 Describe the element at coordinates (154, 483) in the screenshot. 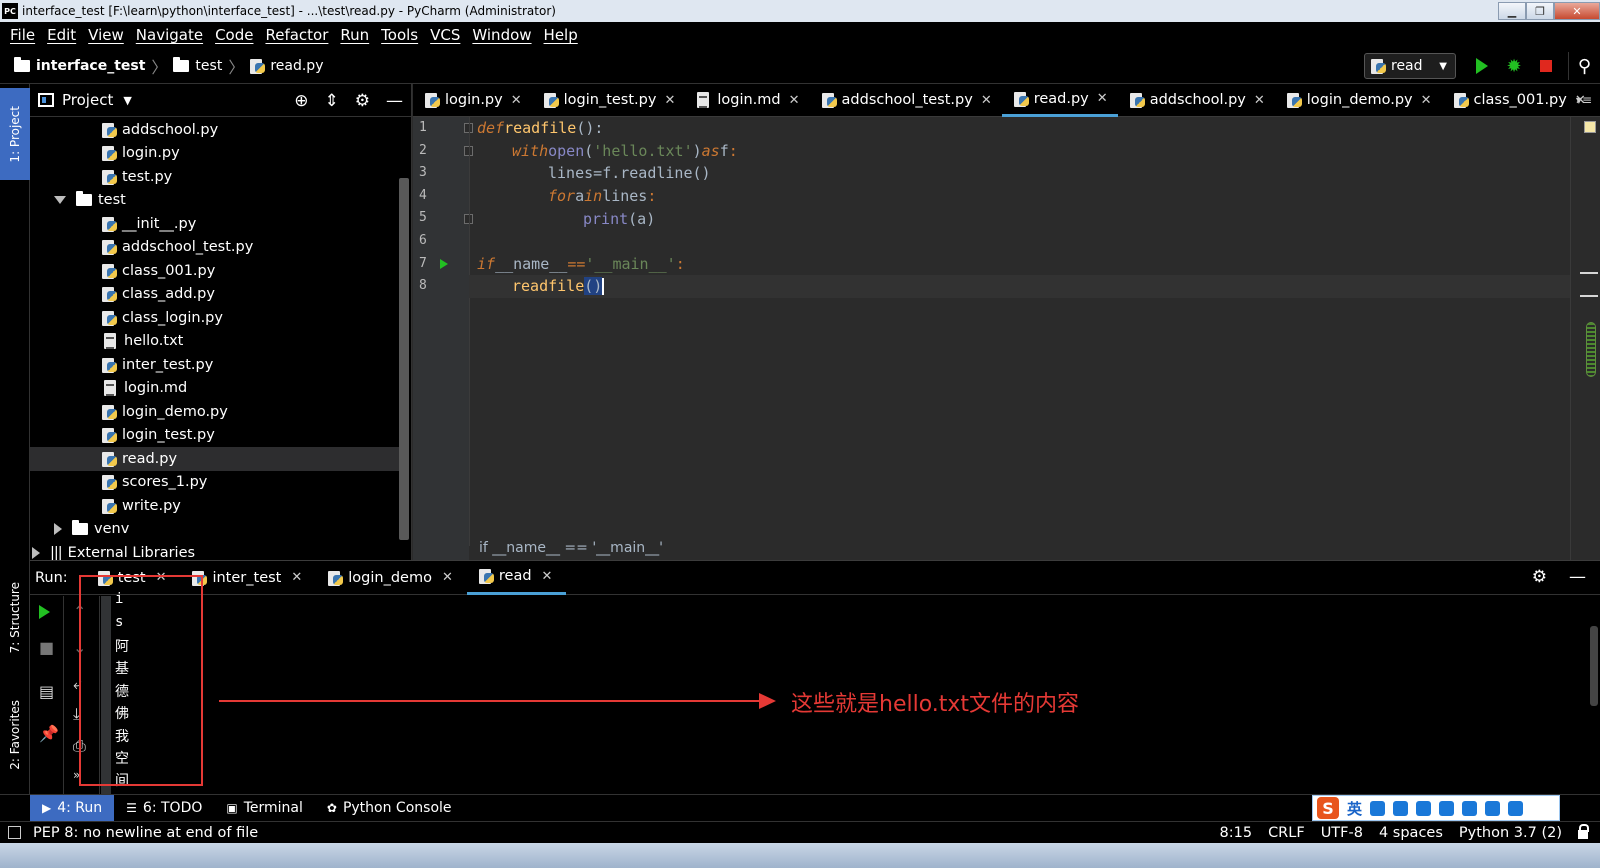

I see `tree-item: scores_1.py` at that location.